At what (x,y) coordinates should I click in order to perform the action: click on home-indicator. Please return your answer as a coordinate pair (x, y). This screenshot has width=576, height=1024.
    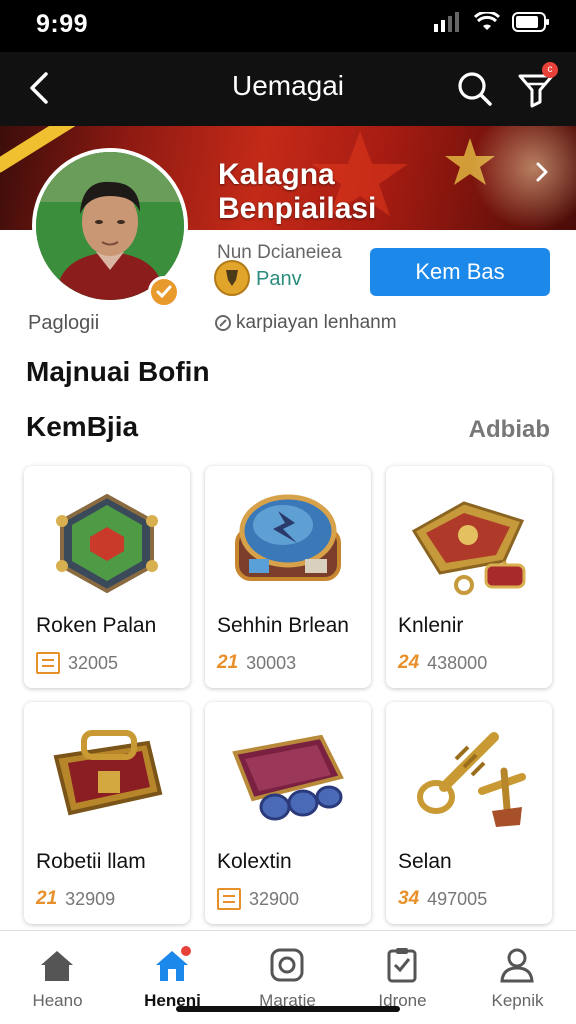
    Looking at the image, I should click on (288, 1009).